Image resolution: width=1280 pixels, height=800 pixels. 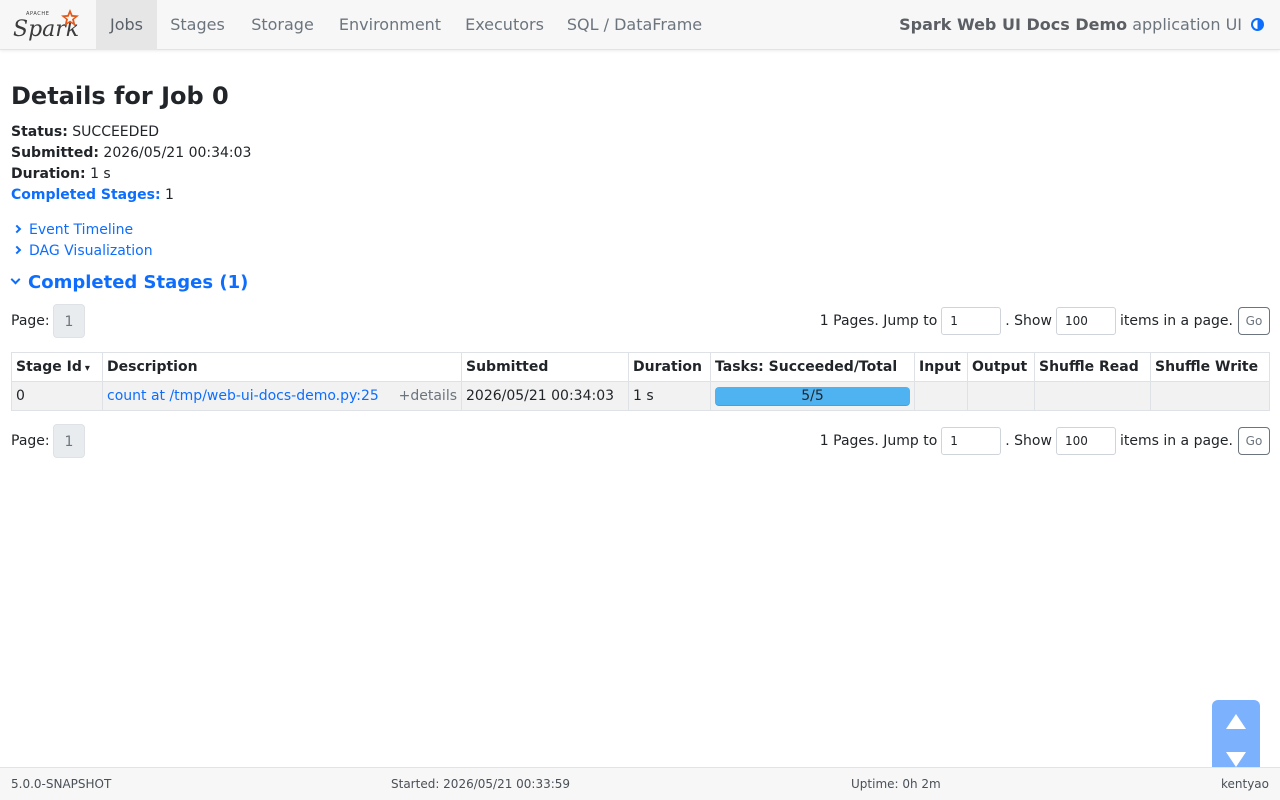 What do you see at coordinates (1001, 396) in the screenshot?
I see `cell-output` at bounding box center [1001, 396].